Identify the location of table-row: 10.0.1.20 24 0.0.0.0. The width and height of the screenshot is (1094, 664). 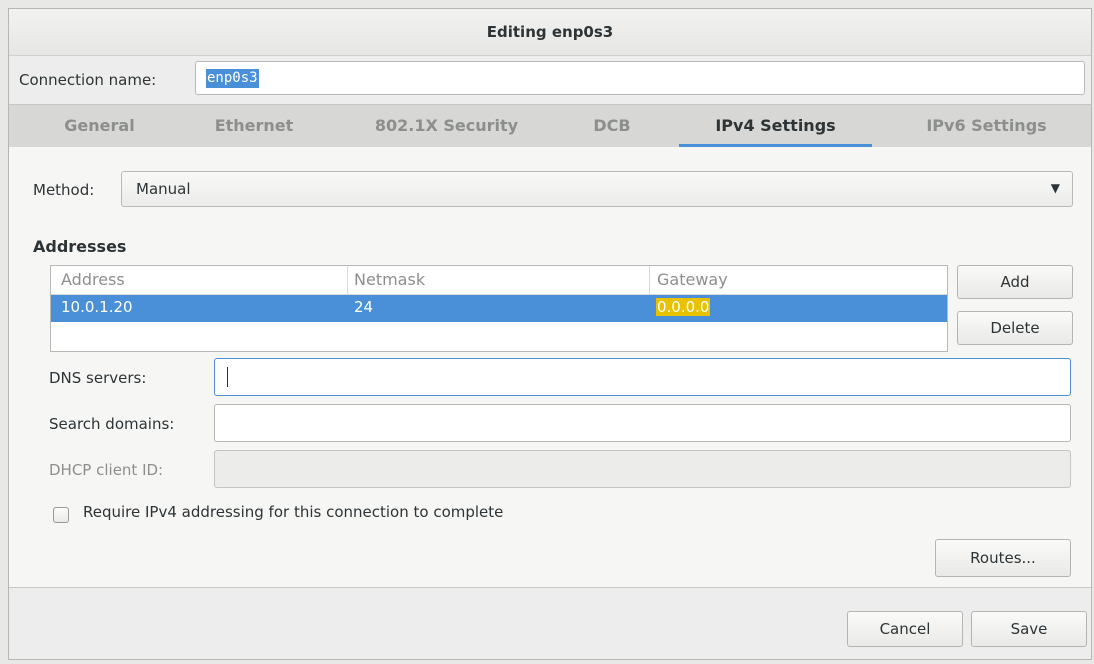
(499, 308).